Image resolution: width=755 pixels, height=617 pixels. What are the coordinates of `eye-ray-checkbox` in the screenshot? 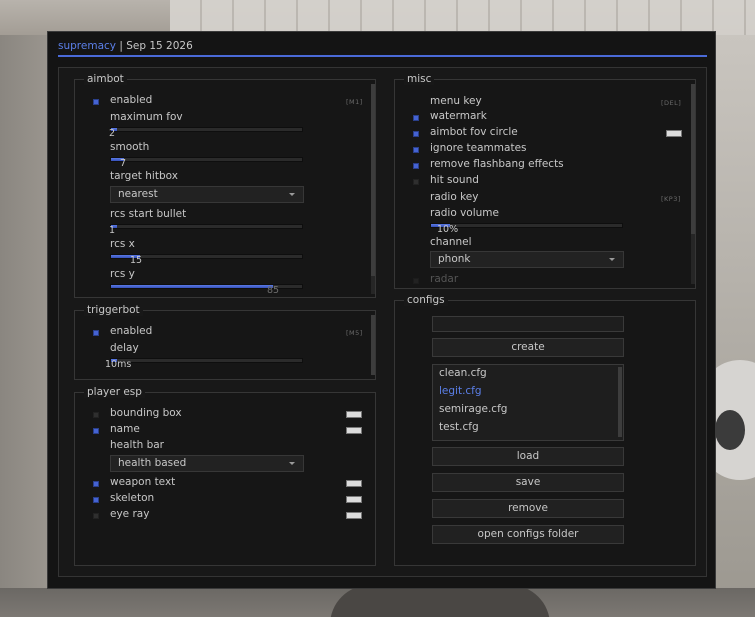 It's located at (96, 516).